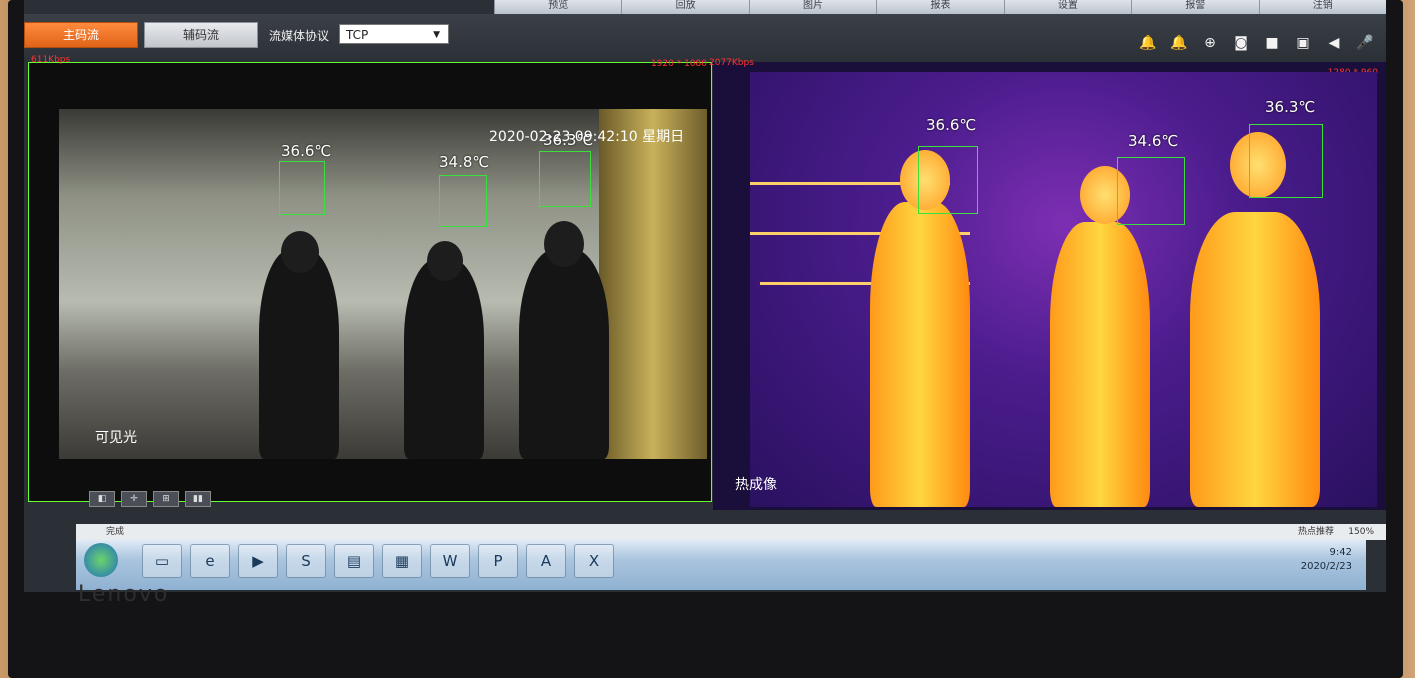  What do you see at coordinates (116, 438) in the screenshot?
I see `visible-light-label: 可见光` at bounding box center [116, 438].